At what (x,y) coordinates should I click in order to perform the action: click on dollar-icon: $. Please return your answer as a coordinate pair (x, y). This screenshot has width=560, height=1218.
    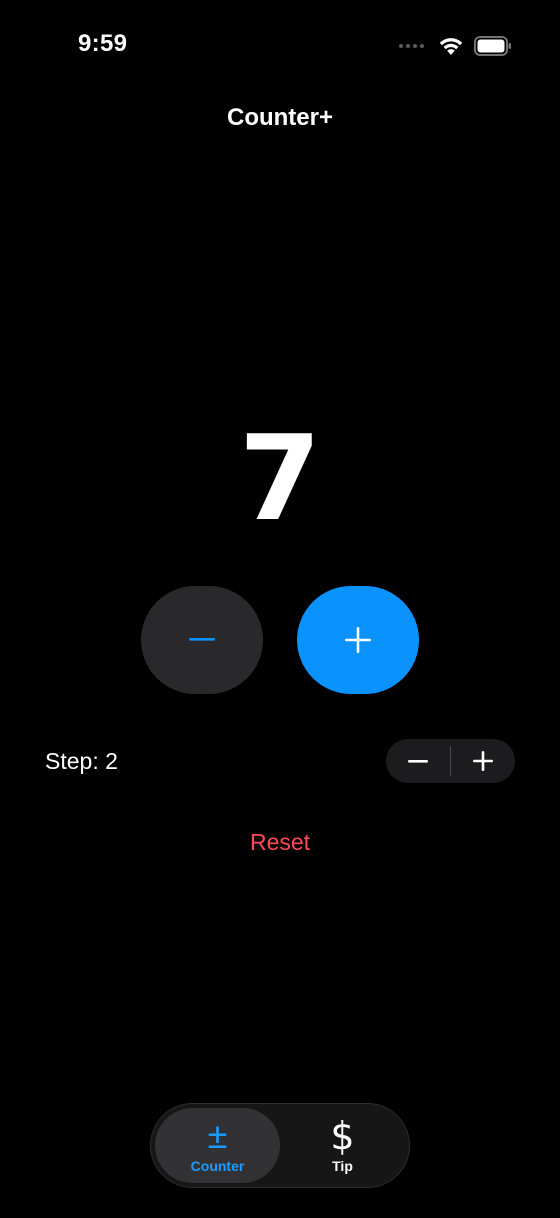
    Looking at the image, I should click on (342, 1136).